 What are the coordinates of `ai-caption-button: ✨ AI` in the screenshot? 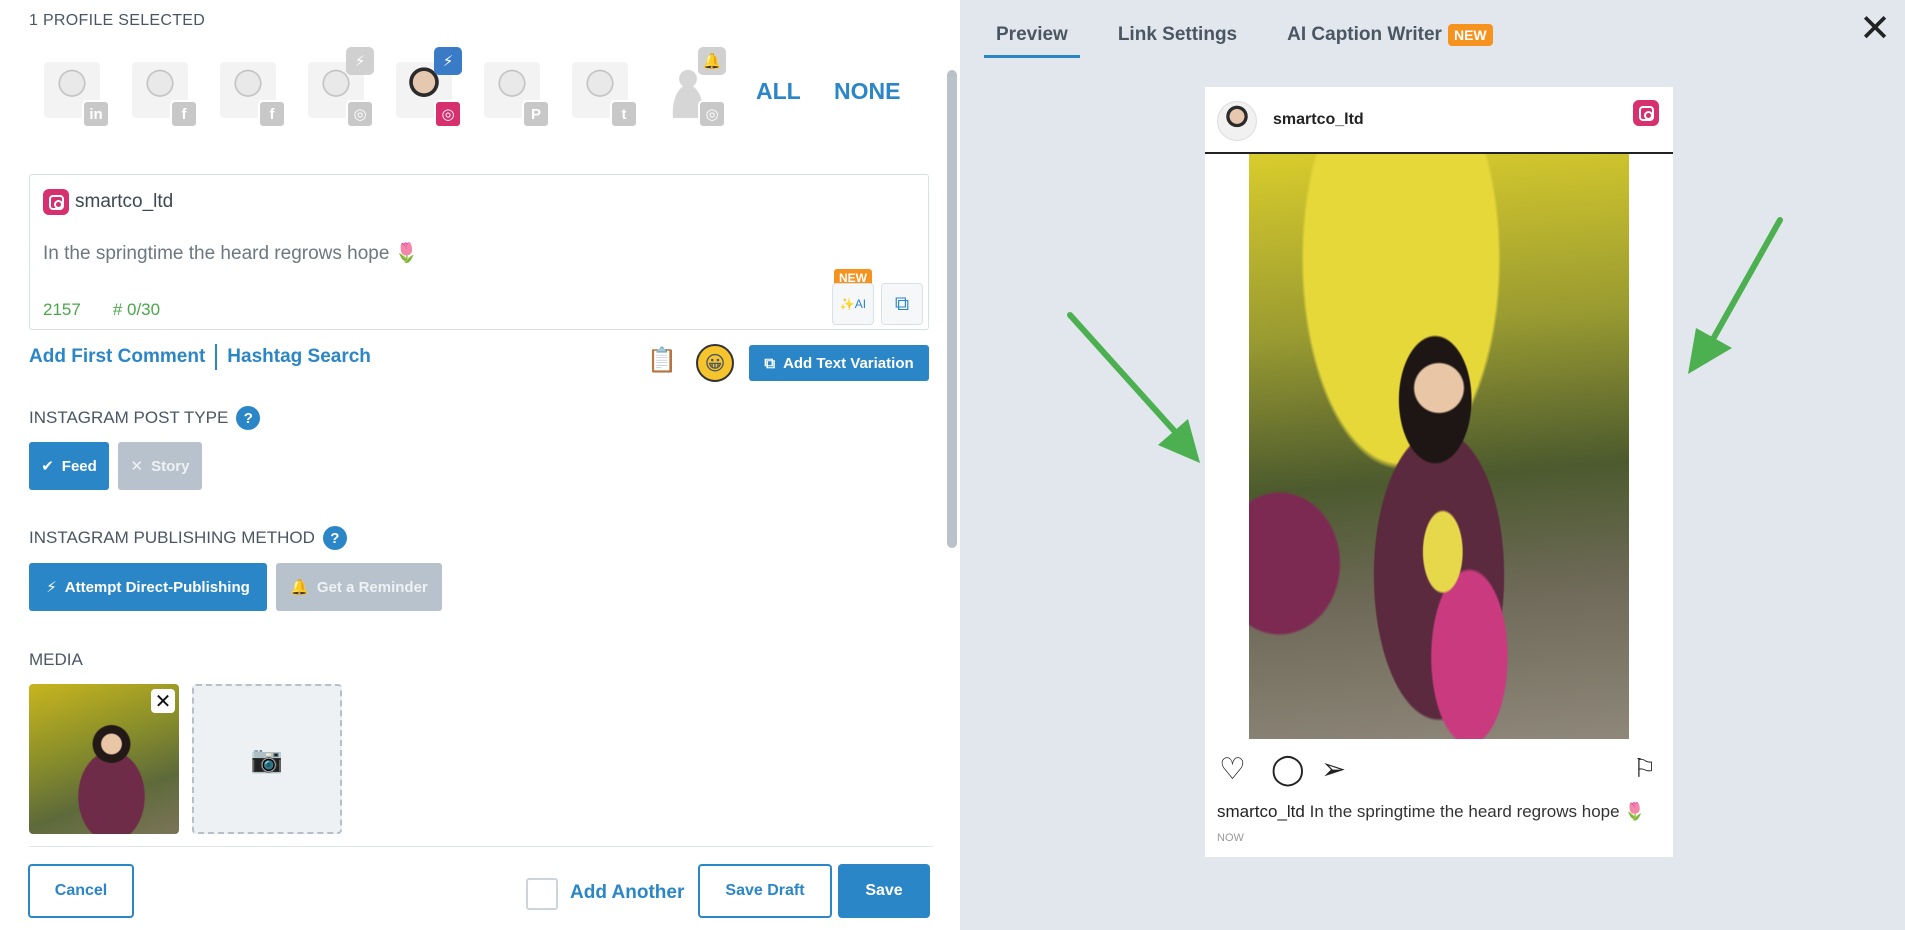 It's located at (853, 304).